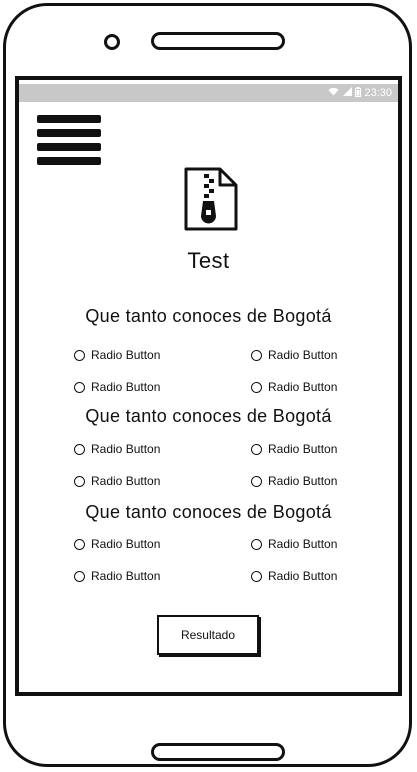 The height and width of the screenshot is (772, 417). What do you see at coordinates (208, 260) in the screenshot?
I see `app-title: Test` at bounding box center [208, 260].